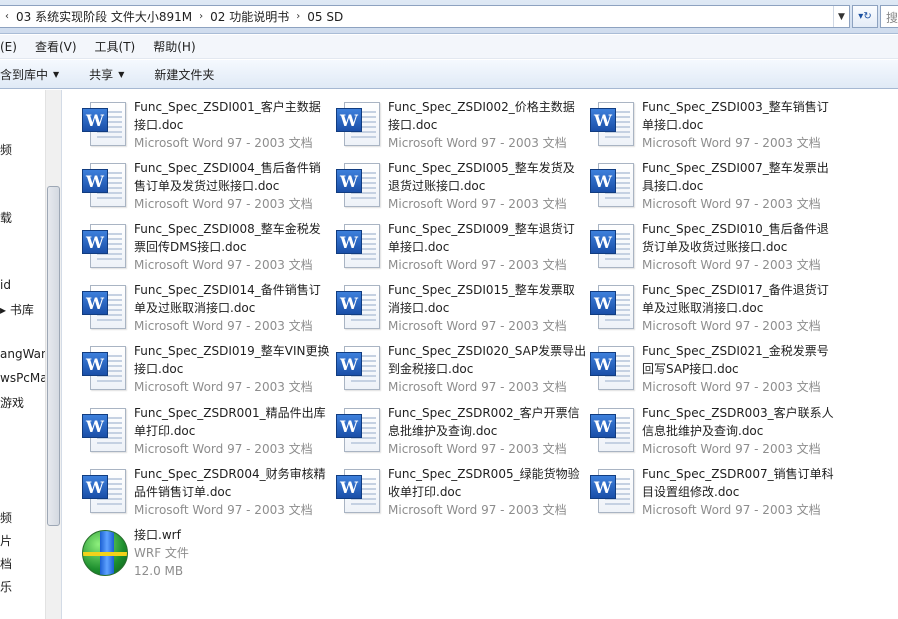 This screenshot has width=898, height=619. I want to click on file-item: 接口.wrf WRF 文件 12.0 MB, so click(207, 554).